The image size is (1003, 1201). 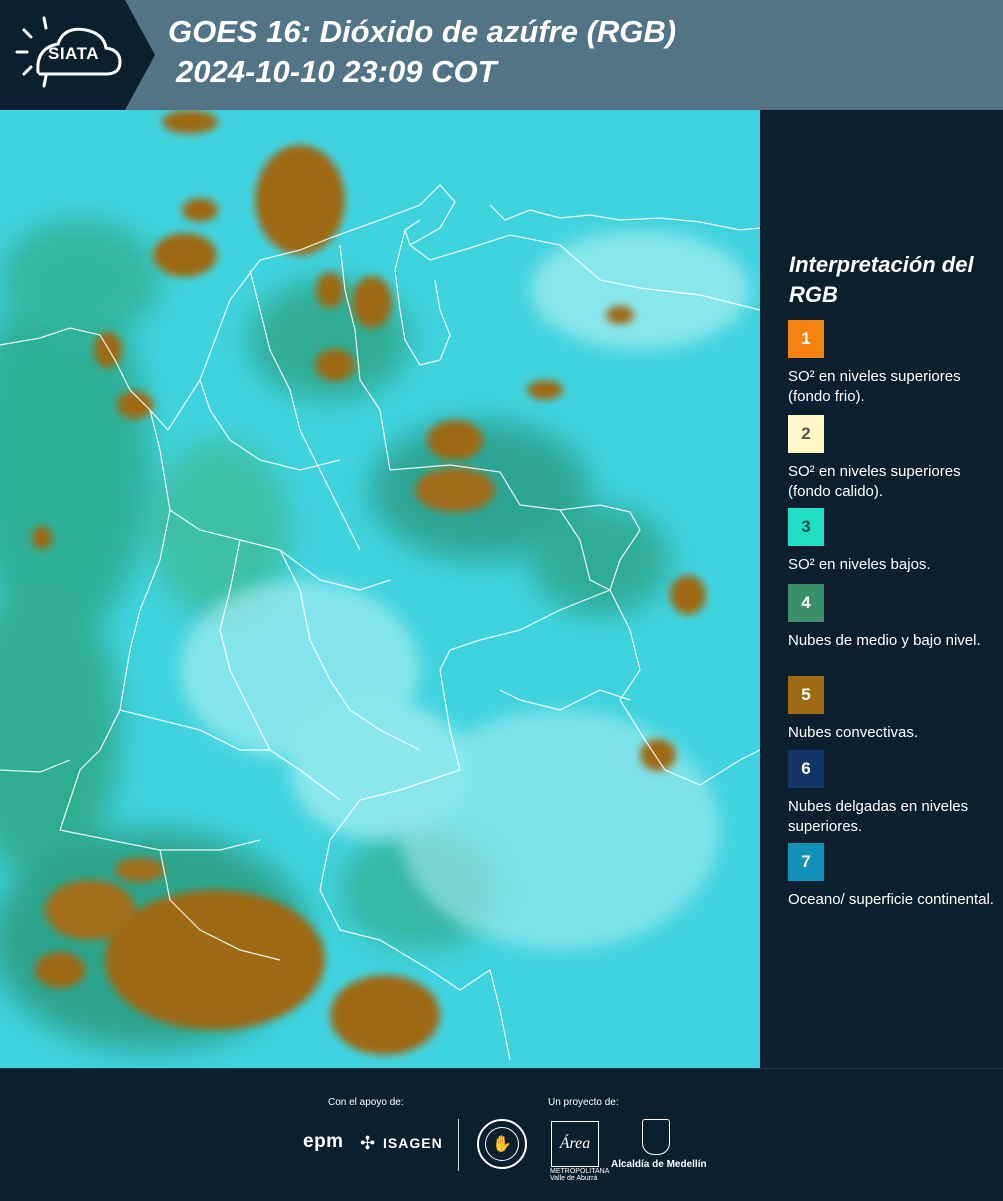 I want to click on area-metropolitana-logo: Área, so click(x=575, y=1144).